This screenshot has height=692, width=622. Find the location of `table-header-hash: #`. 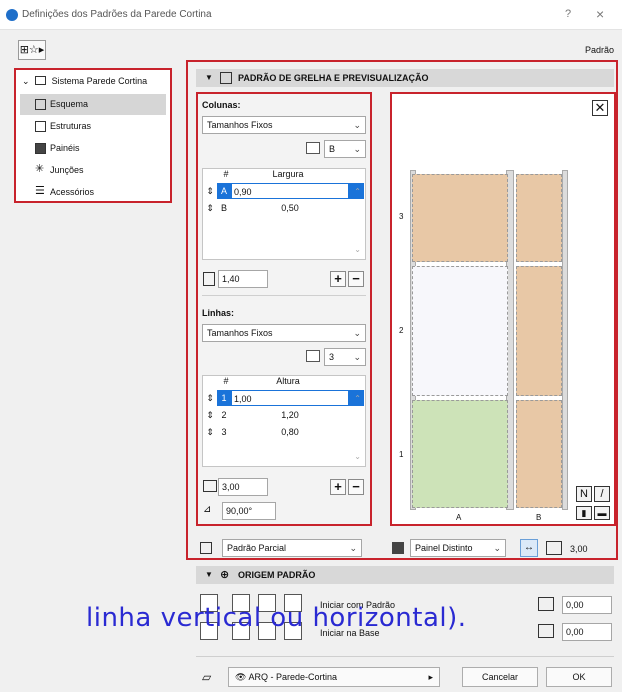

table-header-hash: # is located at coordinates (226, 381).